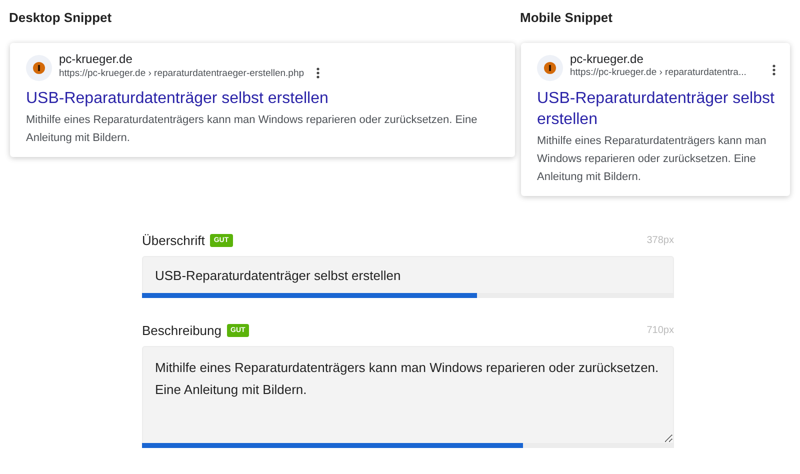  I want to click on description-input-field: Mithilfe eines Reparaturdatenträgers kann man Windows reparieren oder zurücksetzen. Eine Anleitung mit Bildern., so click(408, 394).